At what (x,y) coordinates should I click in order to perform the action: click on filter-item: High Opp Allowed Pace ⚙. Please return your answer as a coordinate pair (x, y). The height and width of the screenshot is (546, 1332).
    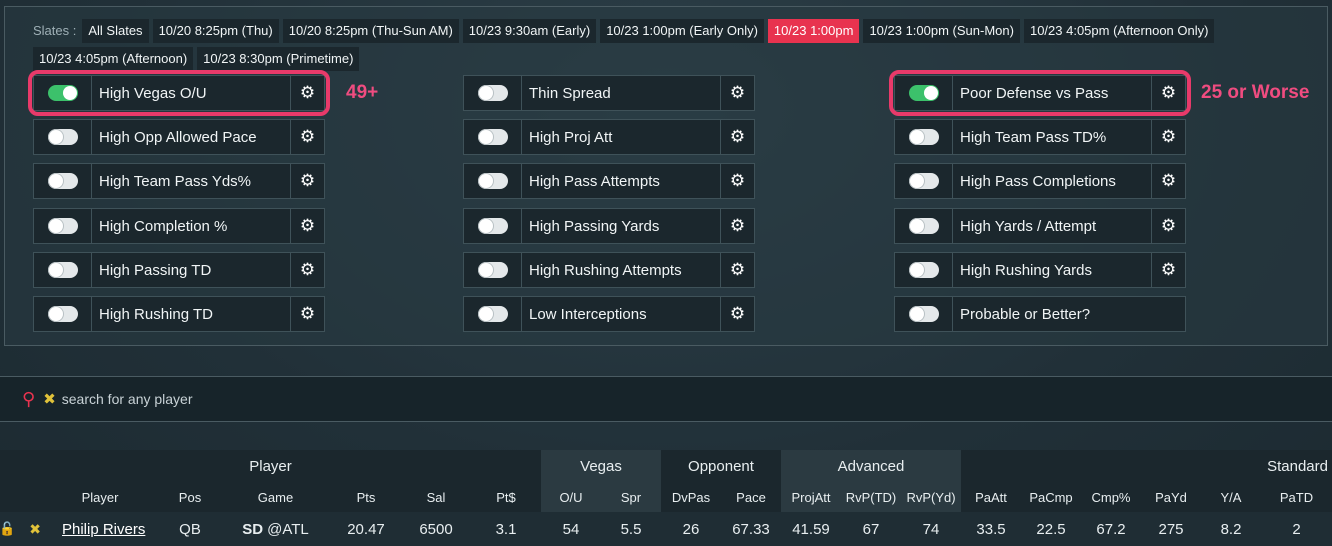
    Looking at the image, I should click on (179, 137).